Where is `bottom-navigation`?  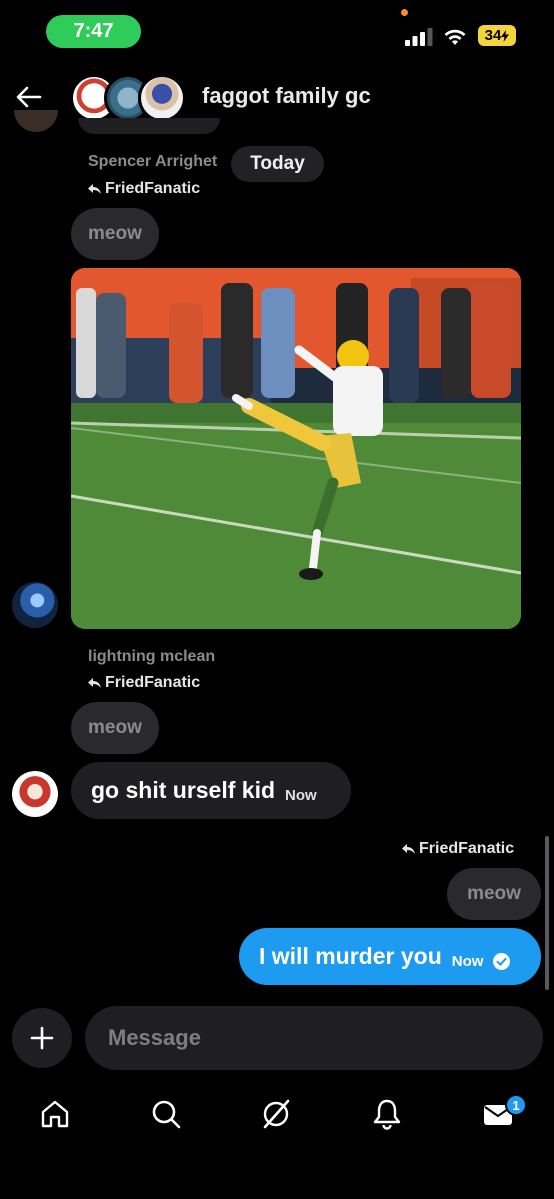
bottom-navigation is located at coordinates (277, 1115).